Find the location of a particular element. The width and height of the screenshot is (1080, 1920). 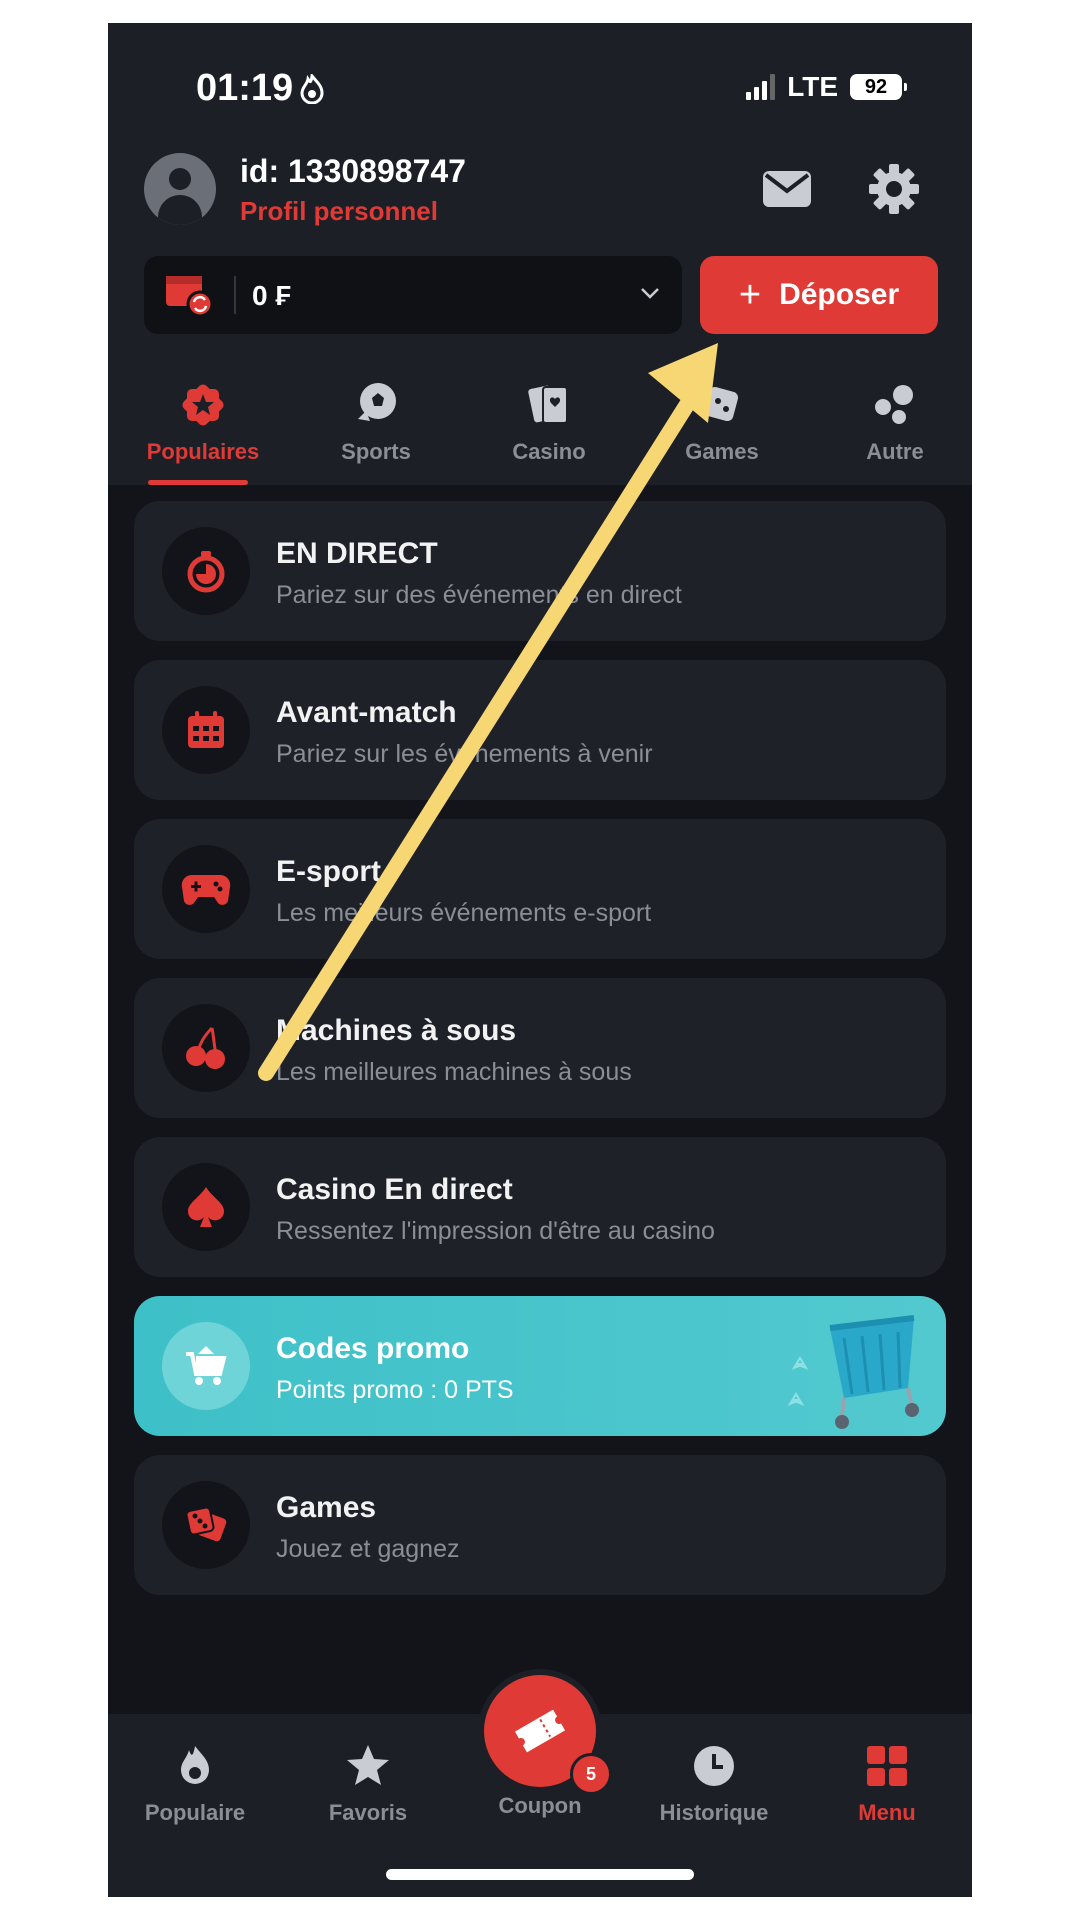

tab-games: Games is located at coordinates (722, 422).